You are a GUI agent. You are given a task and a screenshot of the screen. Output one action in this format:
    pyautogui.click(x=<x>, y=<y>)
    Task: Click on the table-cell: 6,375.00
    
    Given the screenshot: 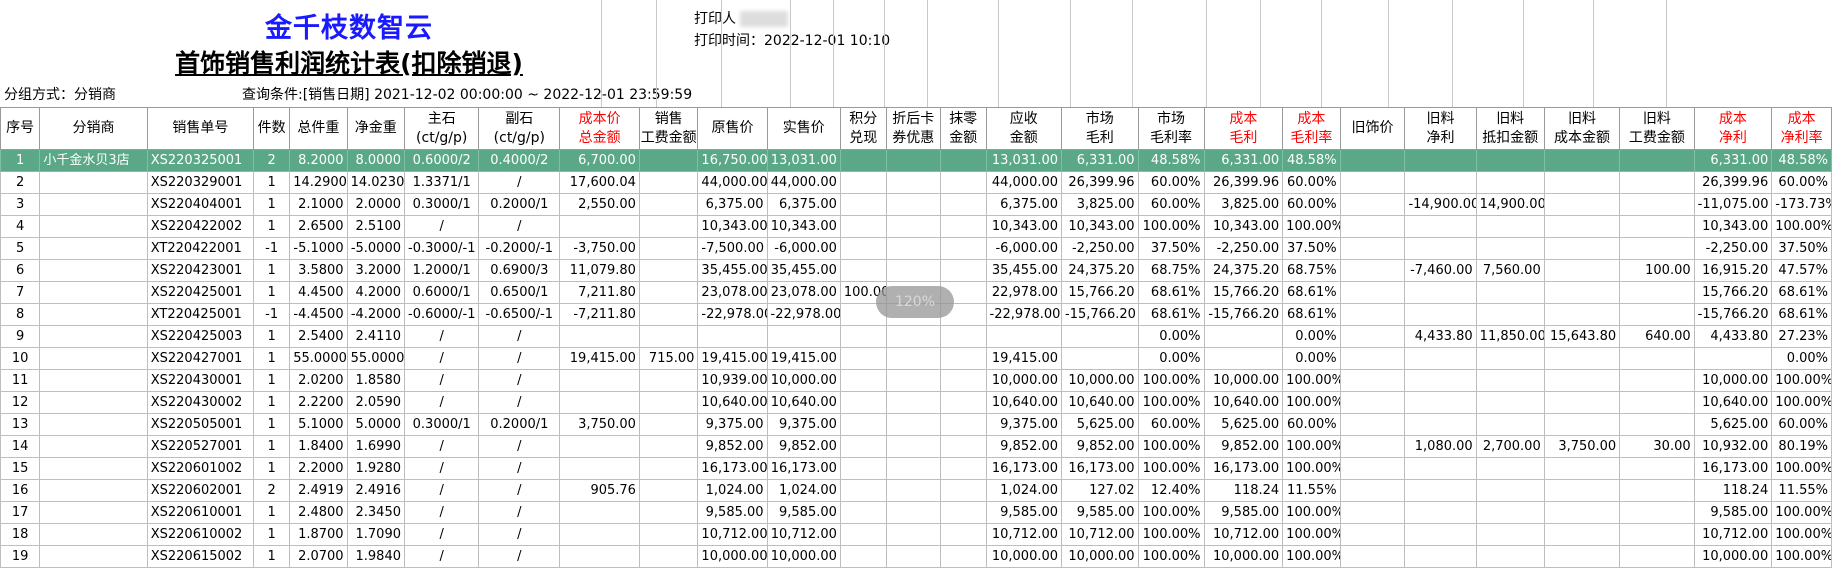 What is the action you would take?
    pyautogui.click(x=803, y=204)
    